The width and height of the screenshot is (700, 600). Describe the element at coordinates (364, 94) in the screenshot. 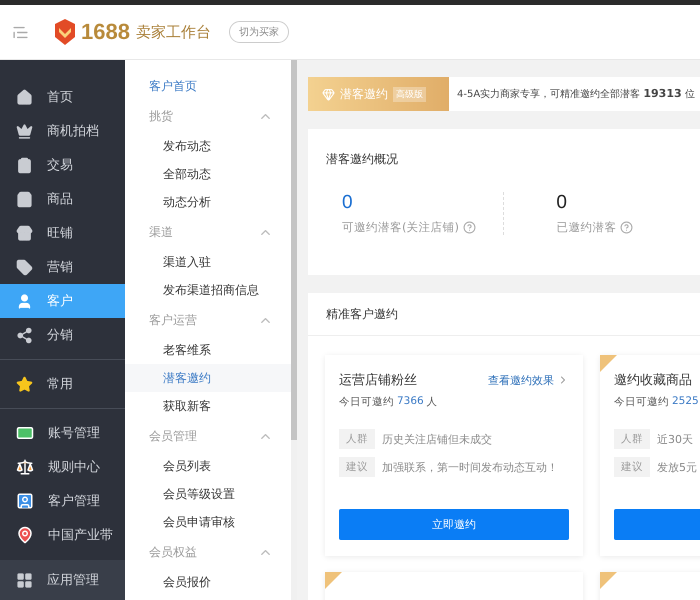

I see `banner-title: 潜客邀约` at that location.